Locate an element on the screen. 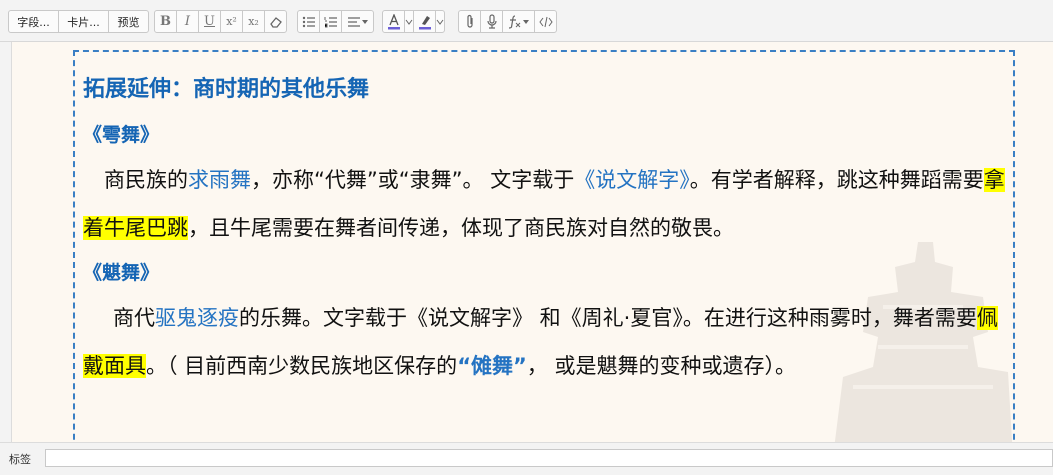 This screenshot has width=1053, height=475. html-editor-button is located at coordinates (545, 21).